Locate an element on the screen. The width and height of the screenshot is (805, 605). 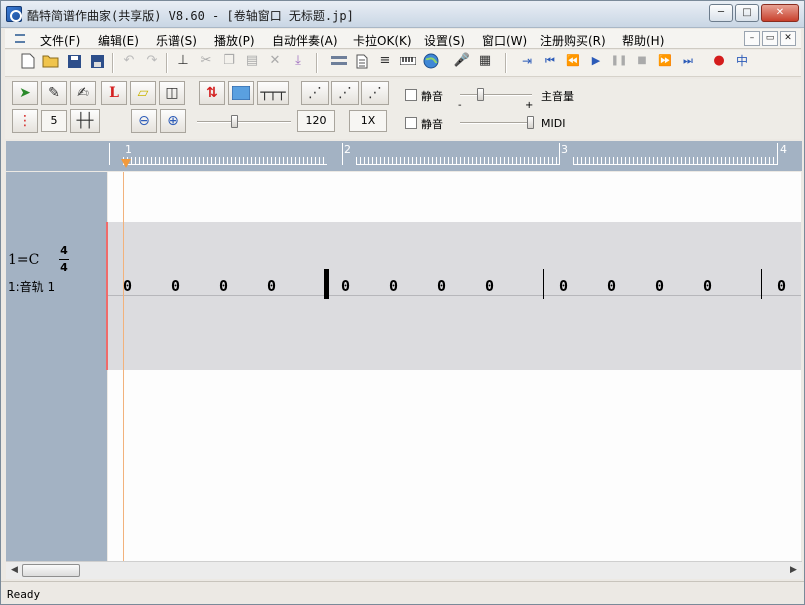
minimize-button: ─ is located at coordinates (721, 13).